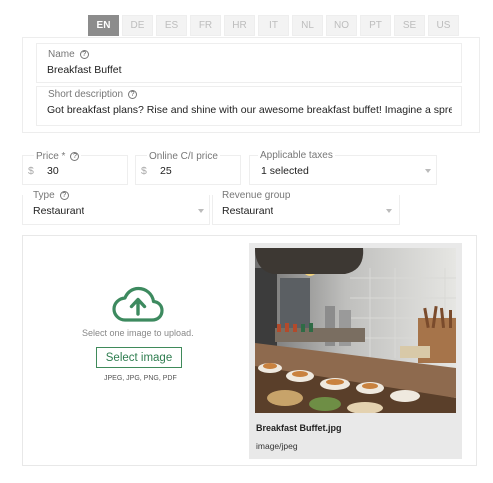  Describe the element at coordinates (140, 378) in the screenshot. I see `allowed-formats: JPEG, JPG, PNG, PDF` at that location.